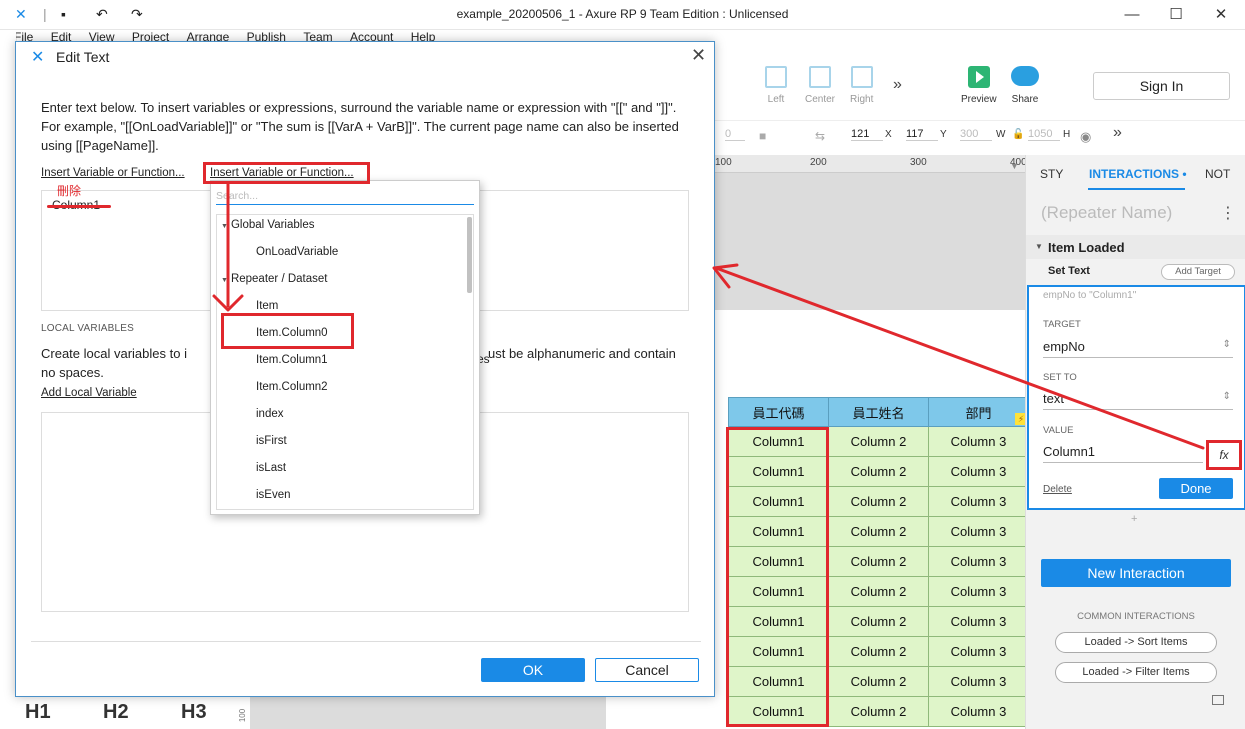  Describe the element at coordinates (959, 358) in the screenshot. I see `annotation-arrow-fx` at that location.